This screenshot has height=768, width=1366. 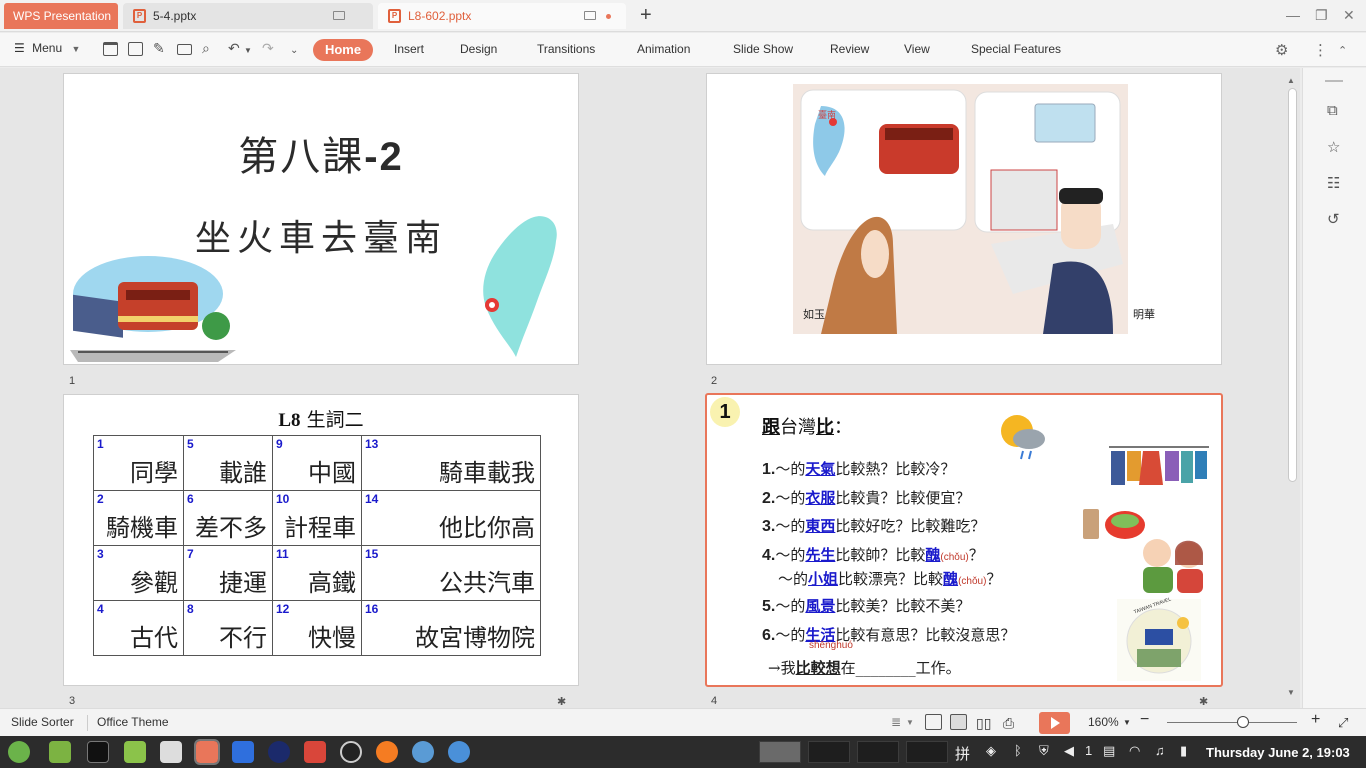 I want to click on menu-button: ☰ Menu ▼, so click(x=47, y=48).